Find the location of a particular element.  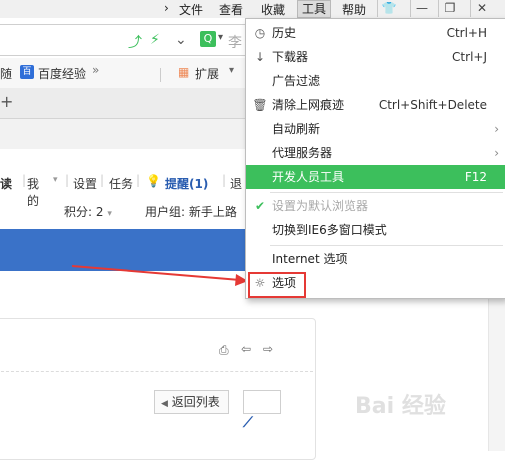

back-to-list-label: 返回列表 is located at coordinates (195, 402).